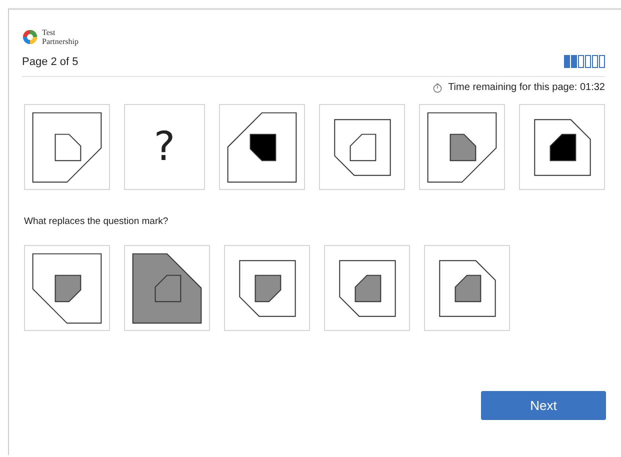 The width and height of the screenshot is (621, 457). I want to click on next-button: Next, so click(543, 405).